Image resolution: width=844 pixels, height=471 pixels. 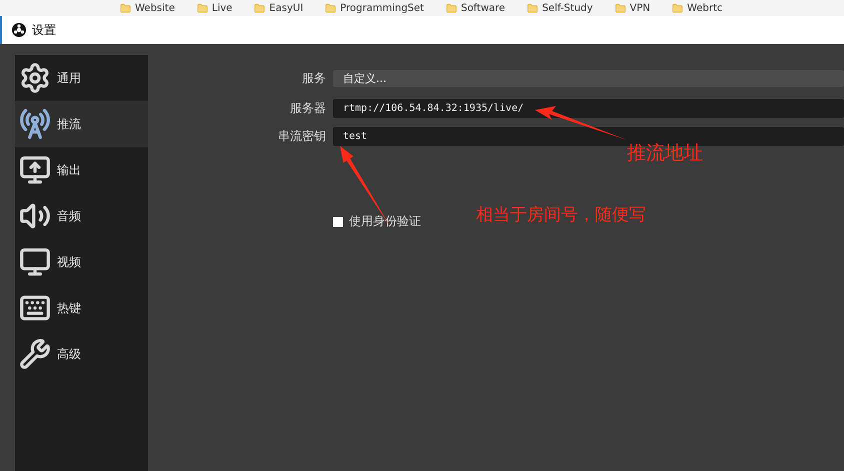 I want to click on window-title: 设置, so click(x=44, y=30).